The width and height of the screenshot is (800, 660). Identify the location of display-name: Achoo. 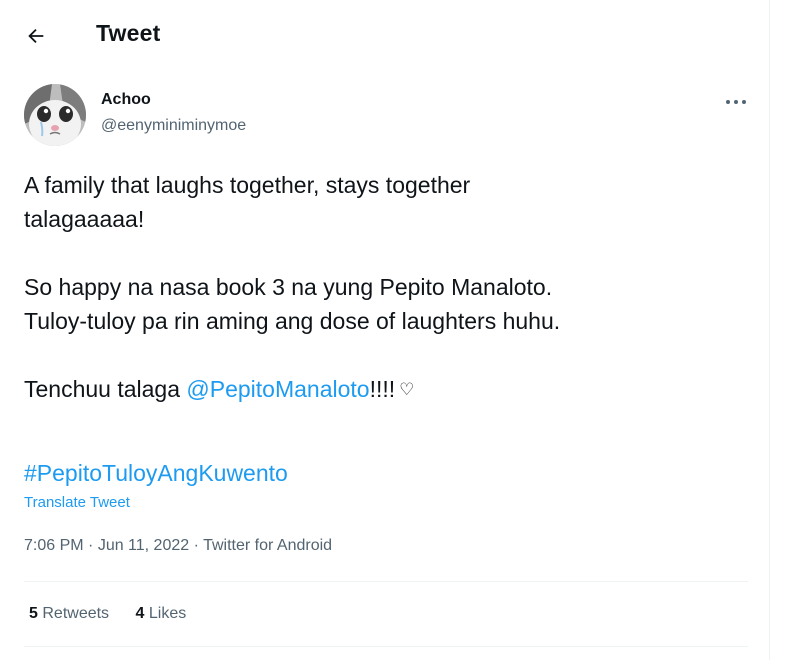
(126, 100).